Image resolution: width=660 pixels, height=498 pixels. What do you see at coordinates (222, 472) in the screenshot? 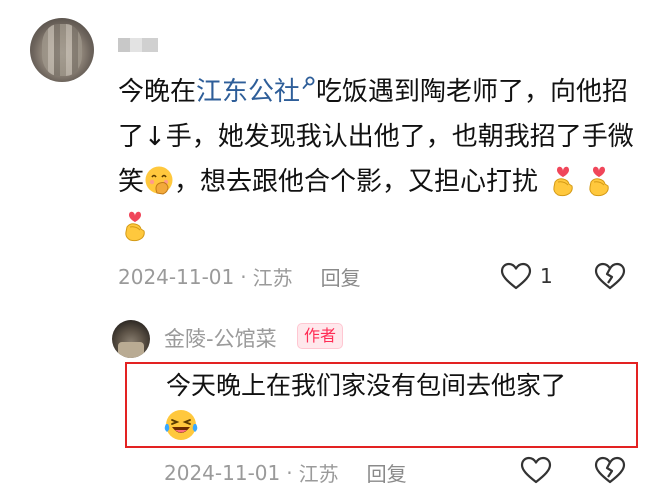
I see `reply-date: 2024-11-01` at bounding box center [222, 472].